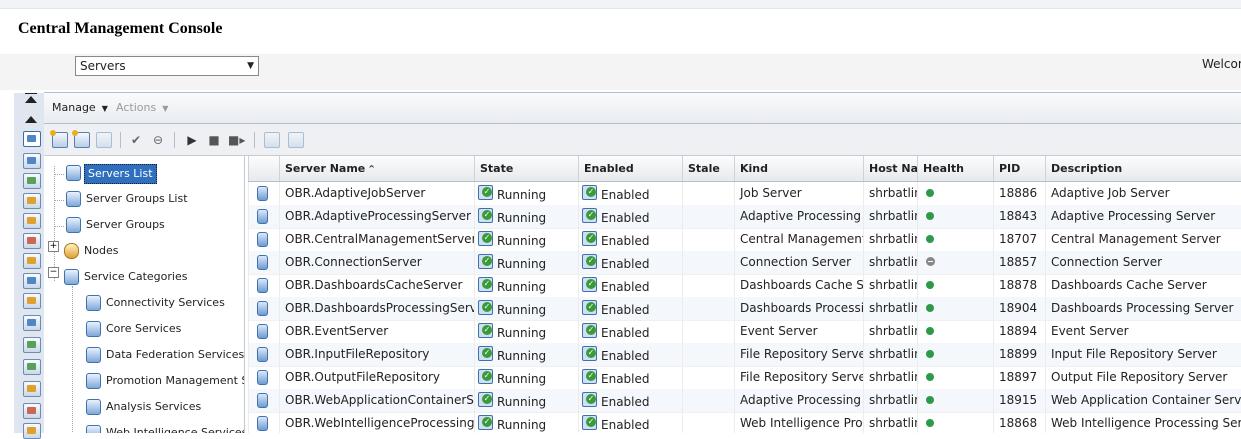 This screenshot has width=1241, height=439. Describe the element at coordinates (376, 377) in the screenshot. I see `cell-name: OBR.OutputFileRepository` at that location.